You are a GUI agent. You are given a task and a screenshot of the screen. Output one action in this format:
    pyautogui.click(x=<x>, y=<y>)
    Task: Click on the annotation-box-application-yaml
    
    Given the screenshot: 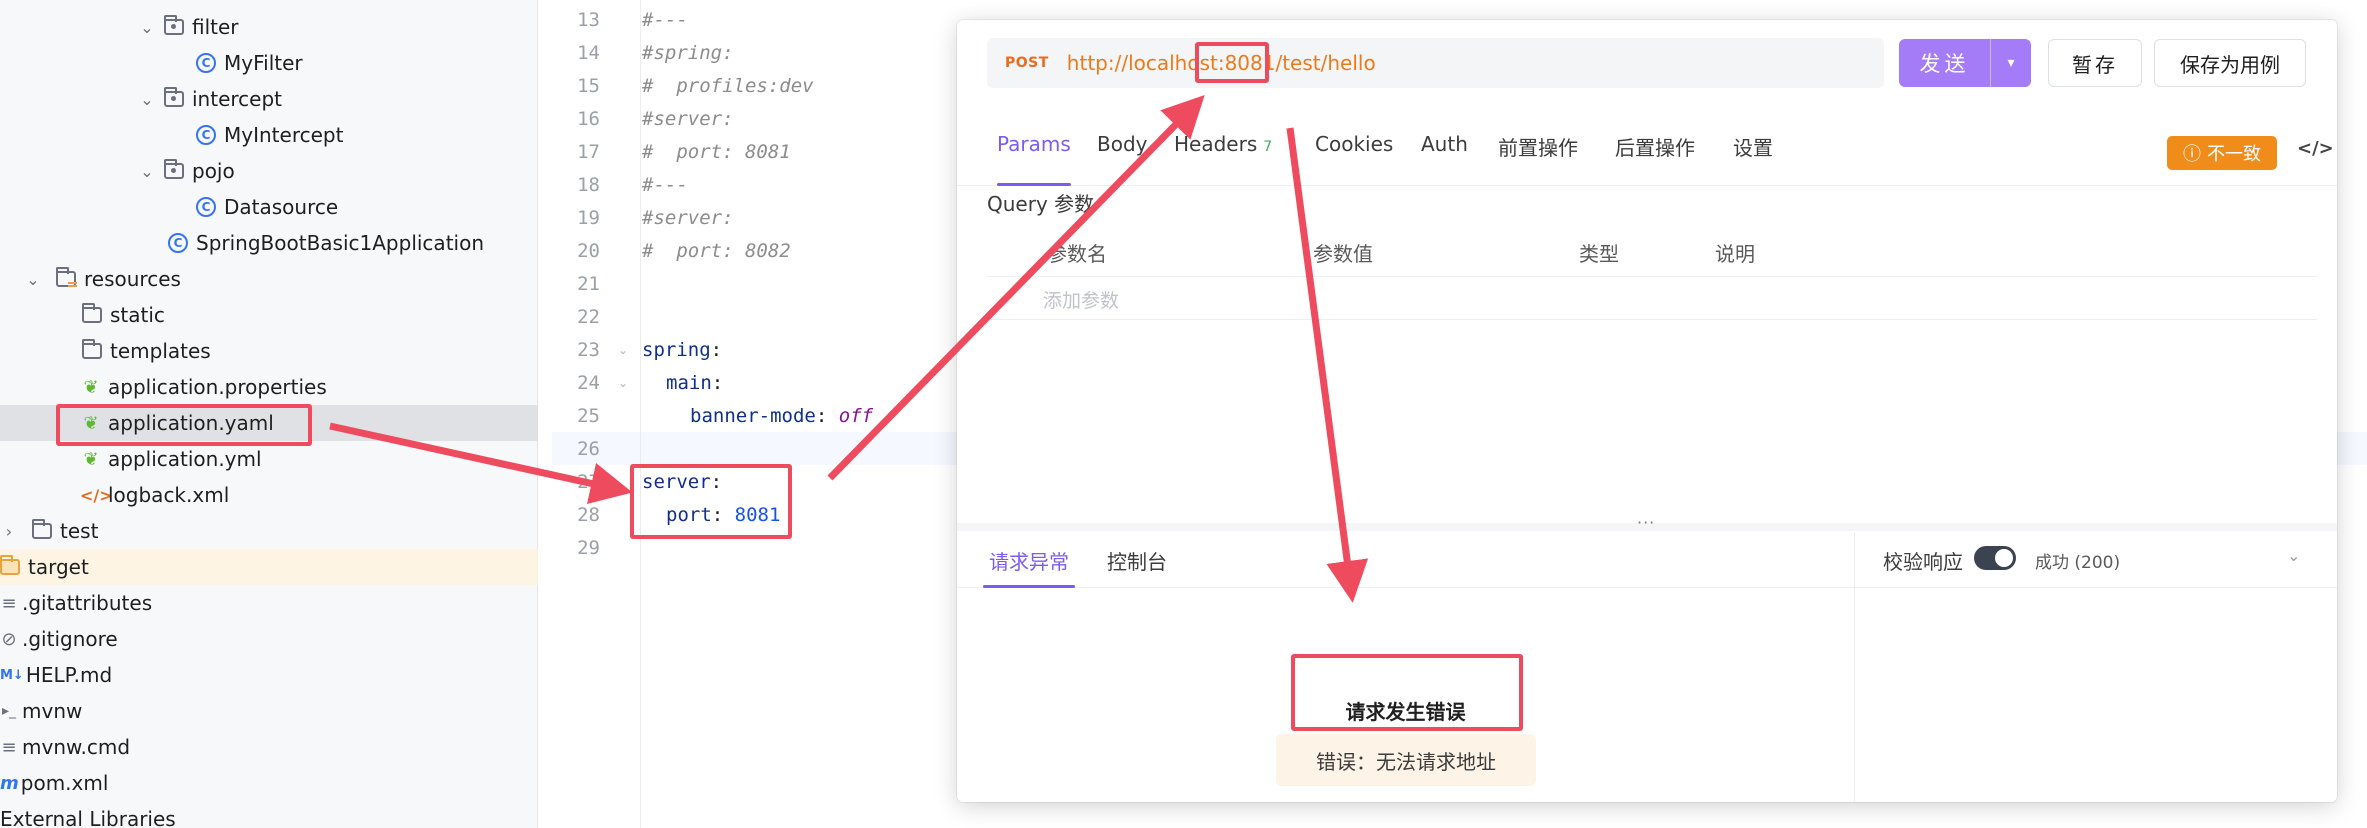 What is the action you would take?
    pyautogui.click(x=184, y=425)
    